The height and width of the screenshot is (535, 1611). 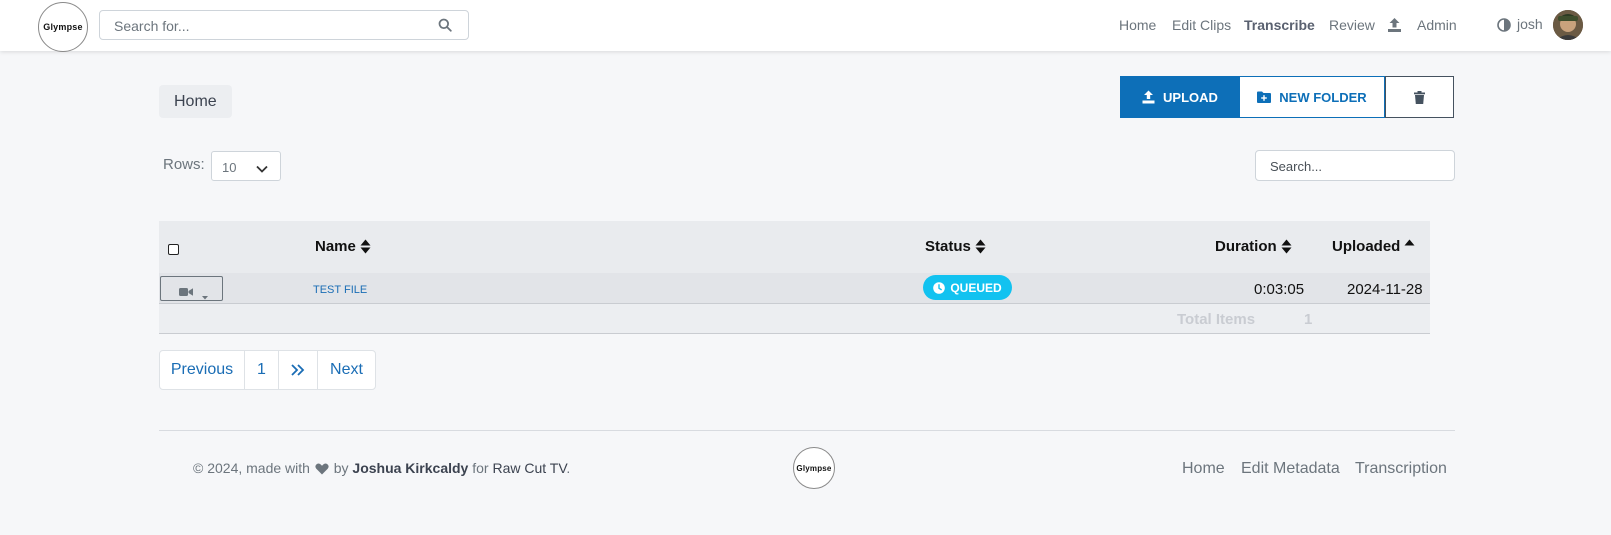 I want to click on heart-icon, so click(x=322, y=470).